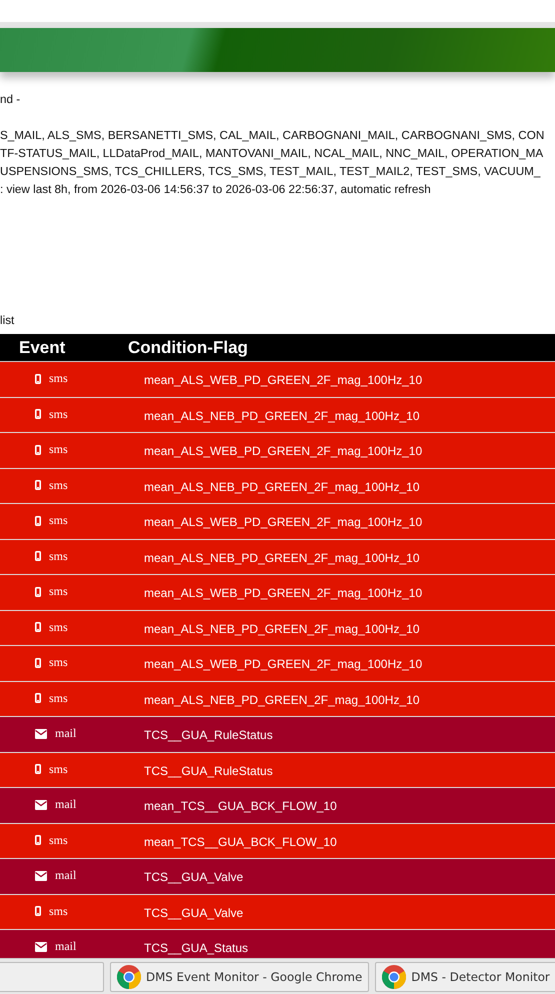  Describe the element at coordinates (187, 348) in the screenshot. I see `column-header: Condition-Flag` at that location.